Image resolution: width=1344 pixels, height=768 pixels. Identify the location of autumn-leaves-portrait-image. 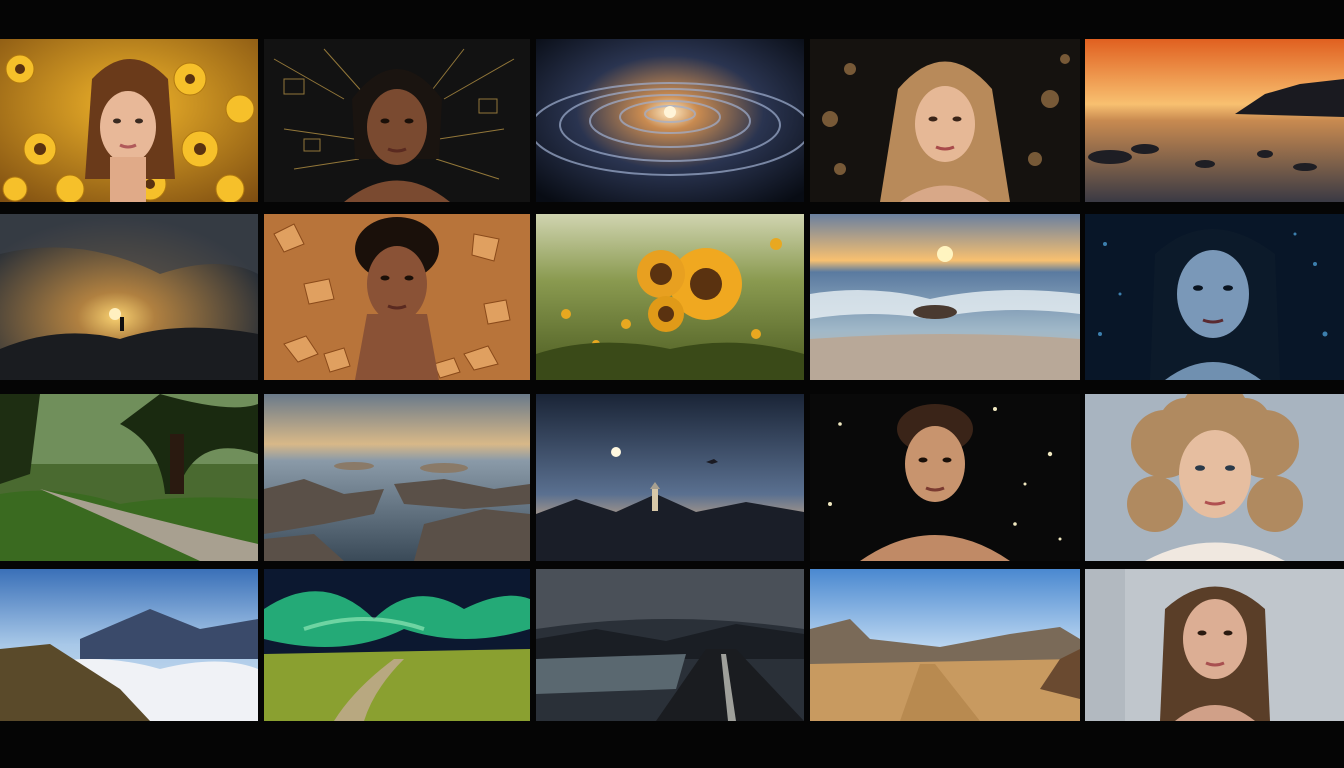
(397, 297).